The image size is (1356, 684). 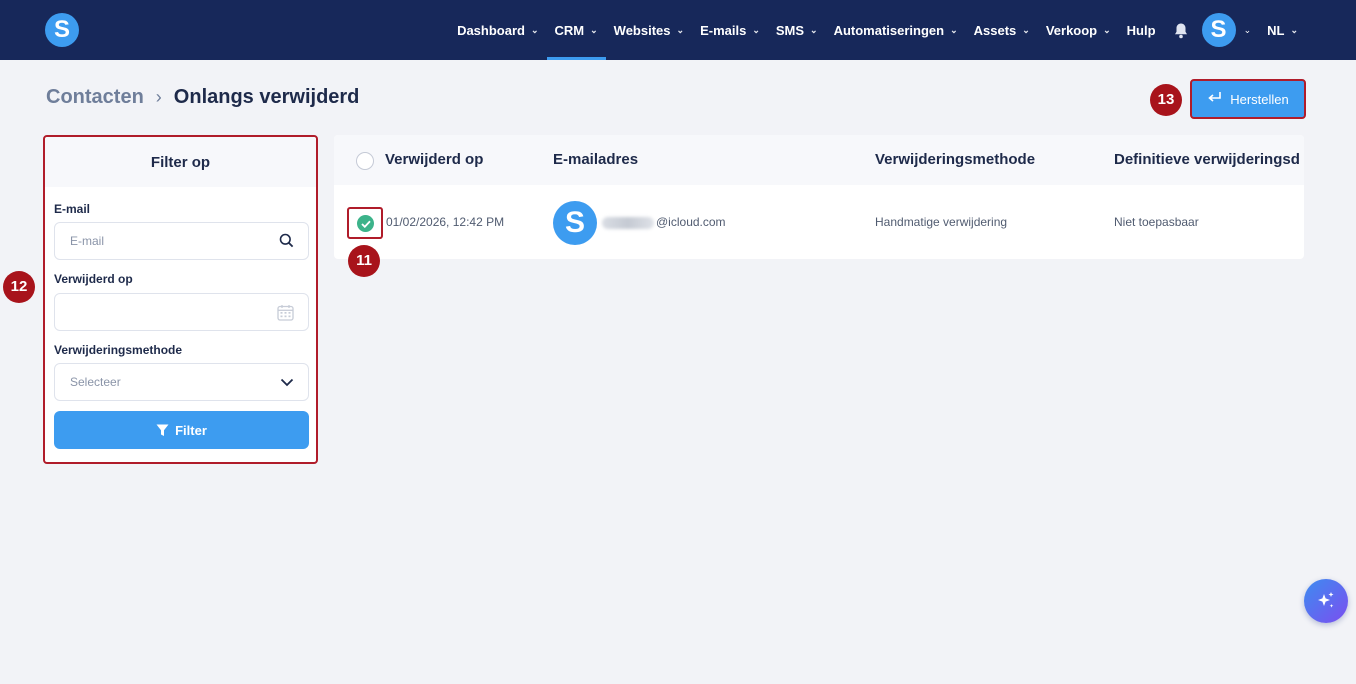 I want to click on nav-verkoop-label: Verkoop, so click(x=1071, y=30).